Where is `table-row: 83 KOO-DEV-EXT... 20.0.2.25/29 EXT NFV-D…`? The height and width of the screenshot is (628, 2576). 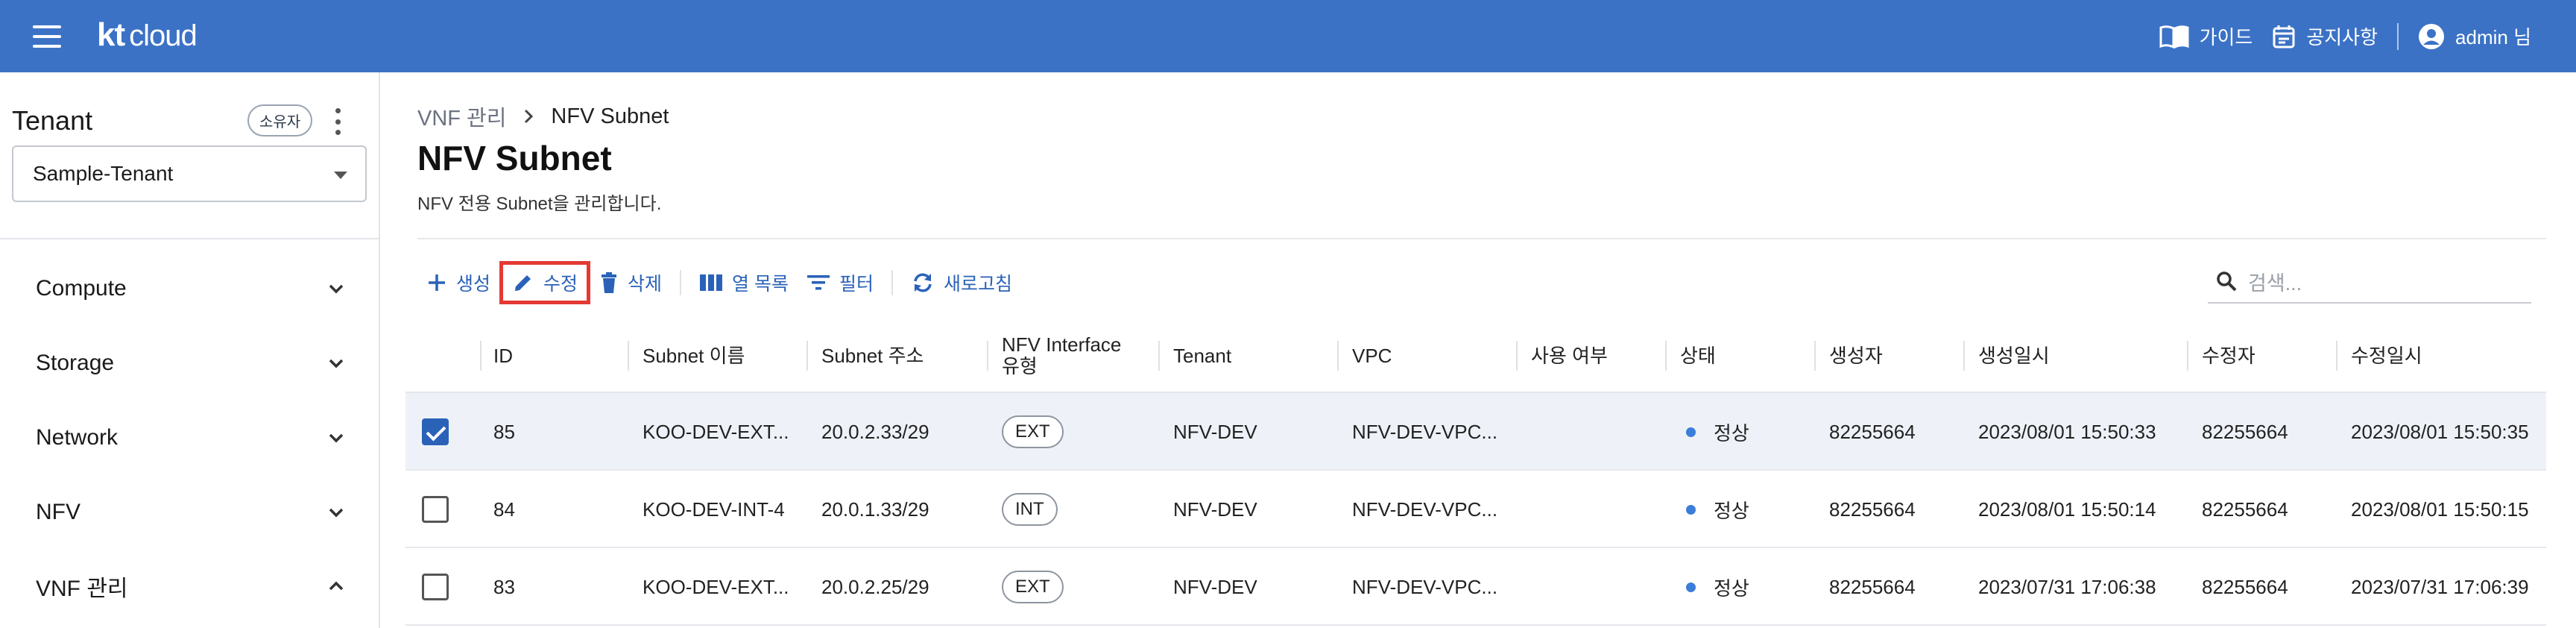
table-row: 83 KOO-DEV-EXT... 20.0.2.25/29 EXT NFV-D… is located at coordinates (1476, 587).